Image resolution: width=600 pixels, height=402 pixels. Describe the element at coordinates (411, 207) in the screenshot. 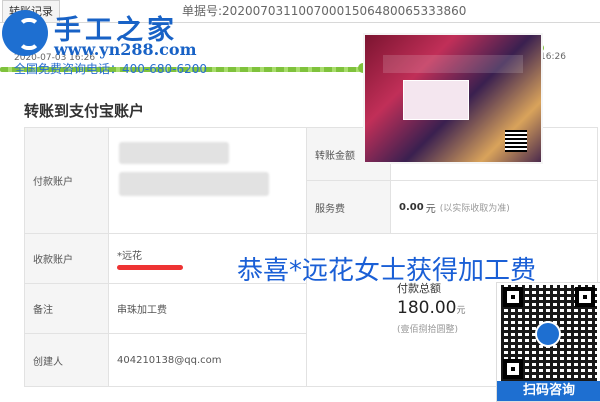

I see `fee-value: 0.00` at that location.